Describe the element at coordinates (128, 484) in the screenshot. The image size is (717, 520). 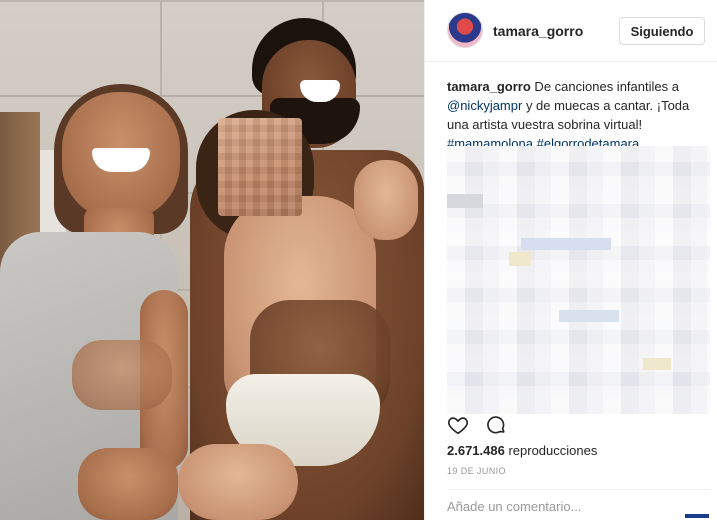
I see `woman-lower-hand` at that location.